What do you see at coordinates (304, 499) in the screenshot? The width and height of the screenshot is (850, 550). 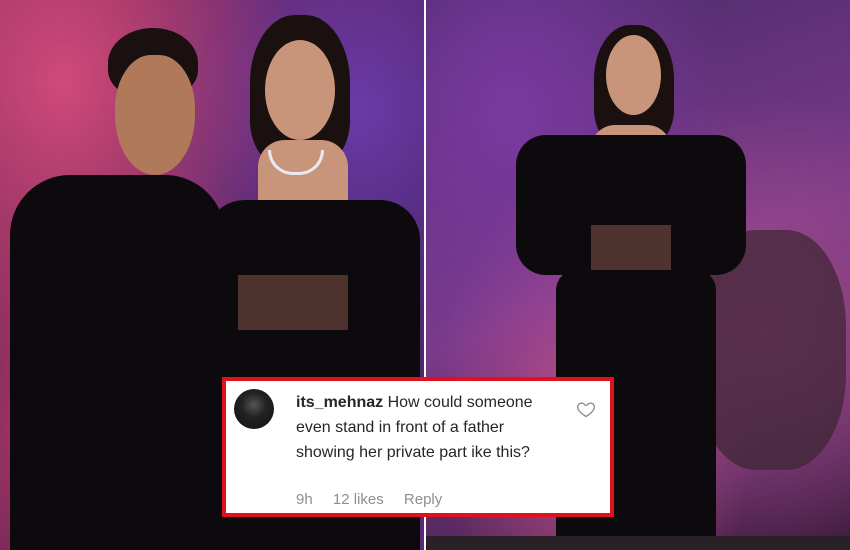 I see `comment-time: 9h` at bounding box center [304, 499].